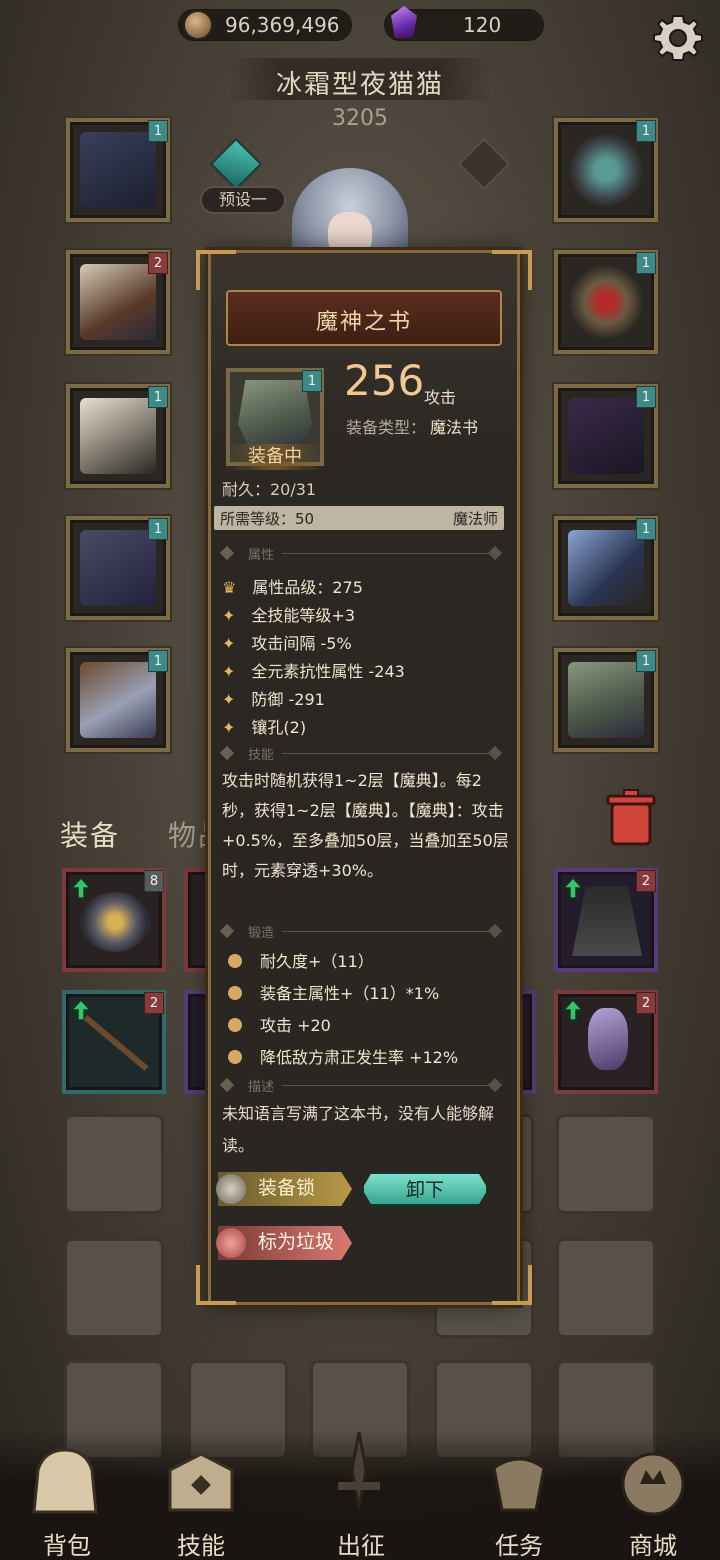 The width and height of the screenshot is (720, 1560). I want to click on equipped-label: 装备中, so click(275, 457).